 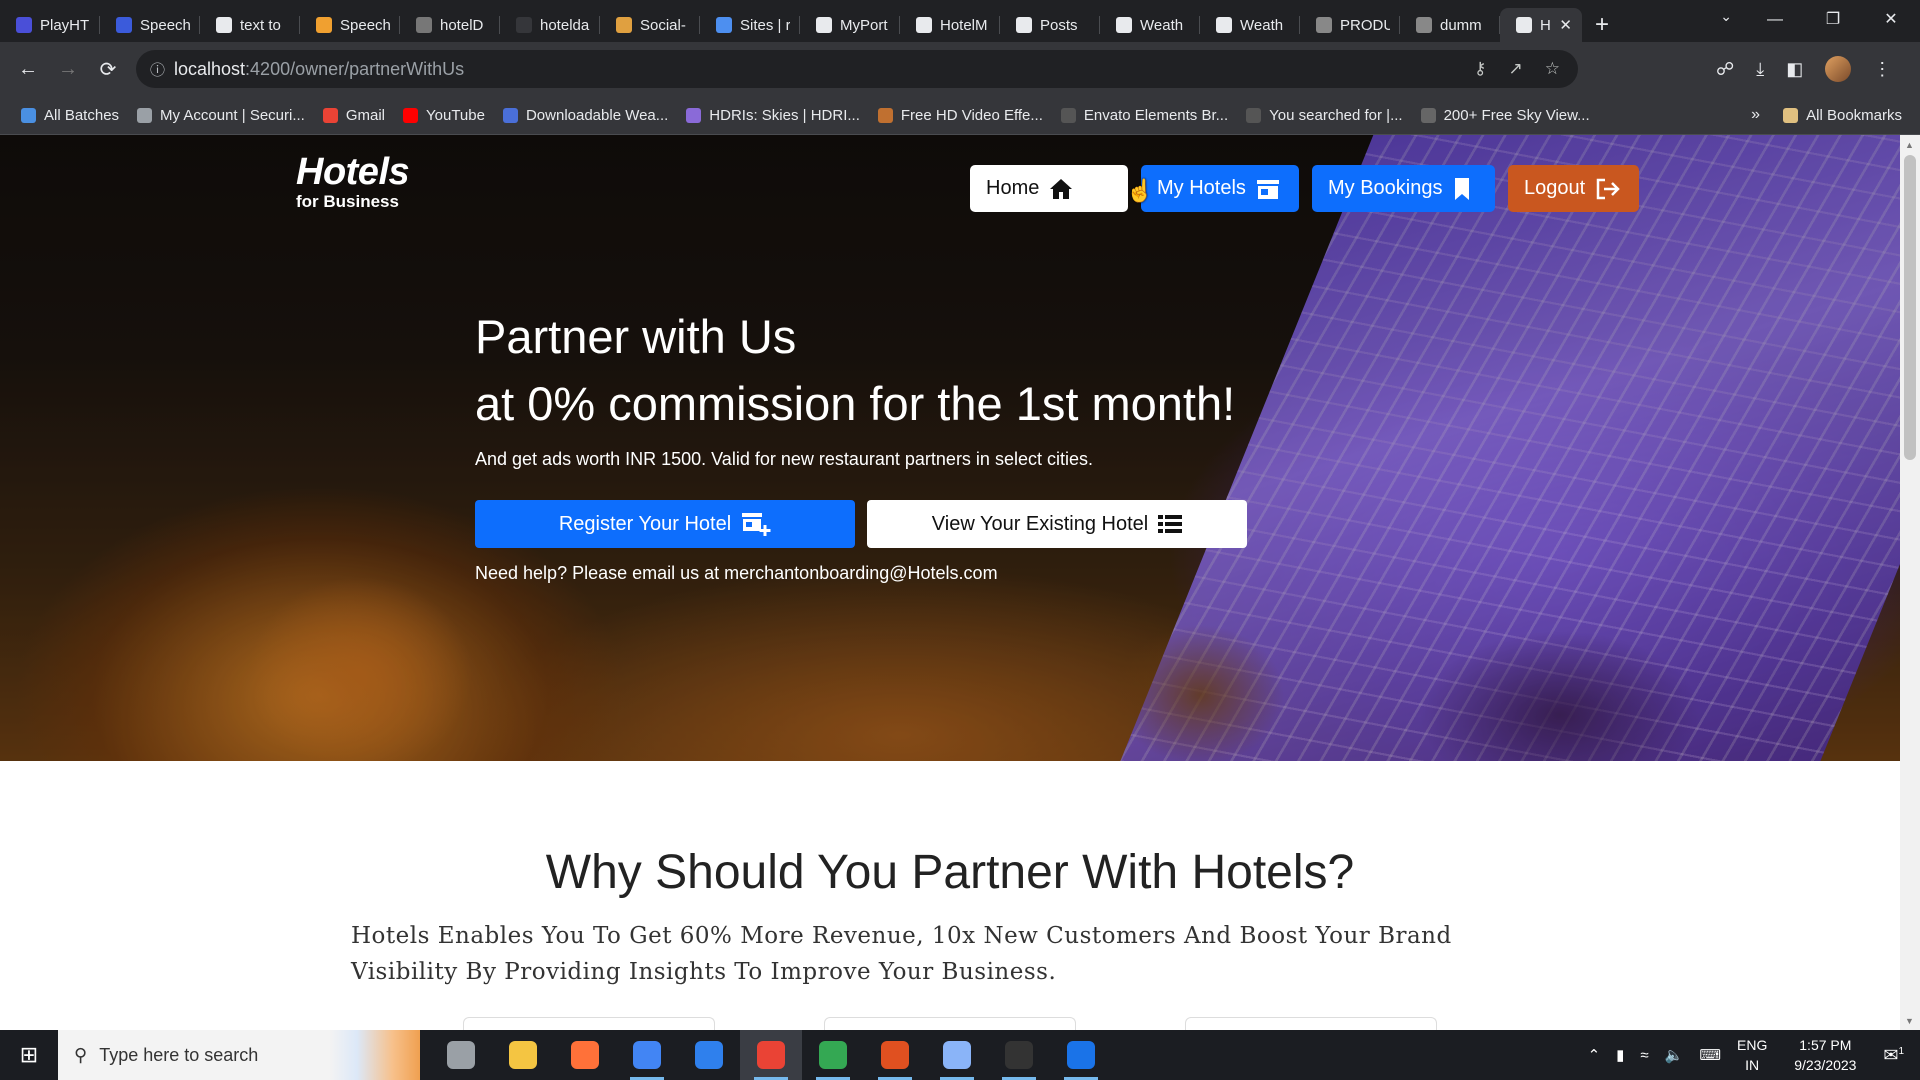 I want to click on browser-tab: text to, so click(x=250, y=25).